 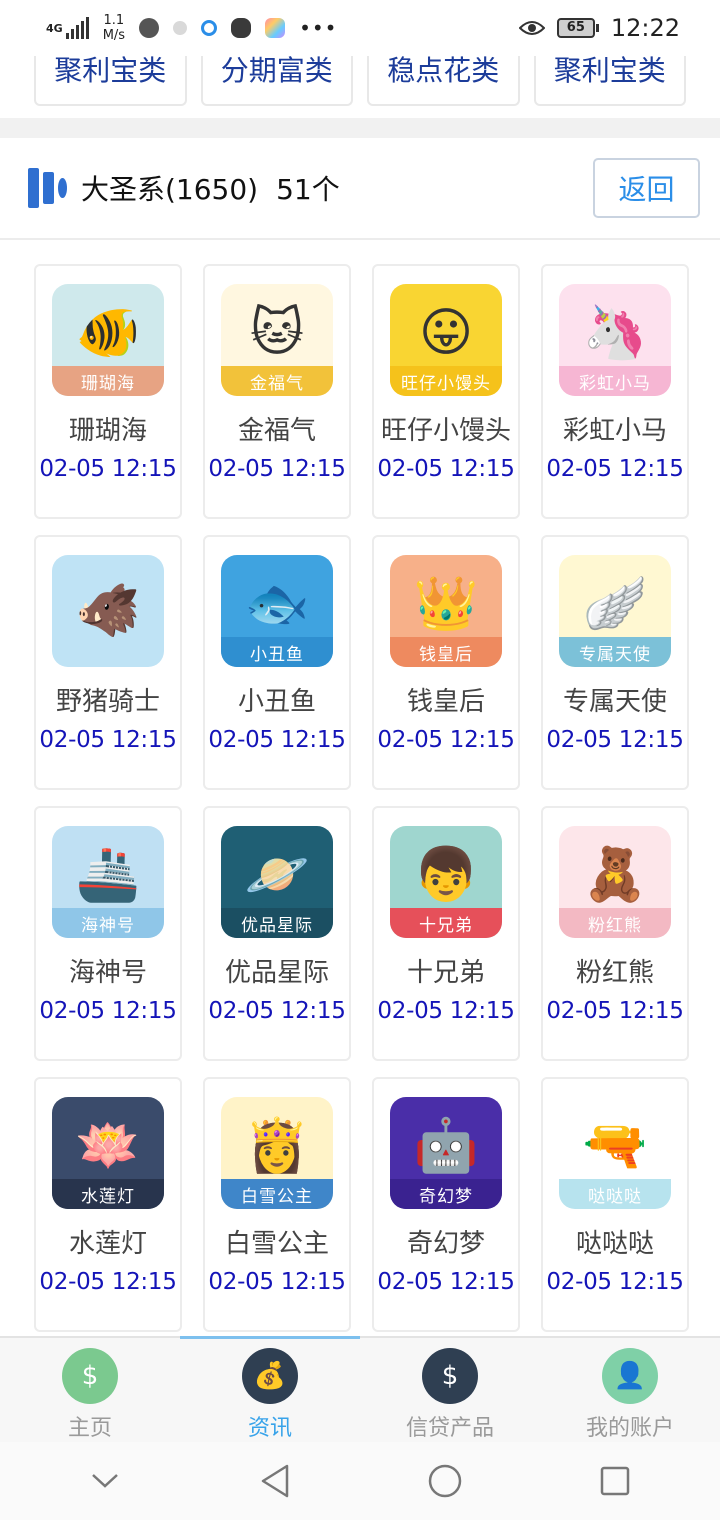 I want to click on app-icon-ribbon: 十兄弟, so click(x=446, y=923).